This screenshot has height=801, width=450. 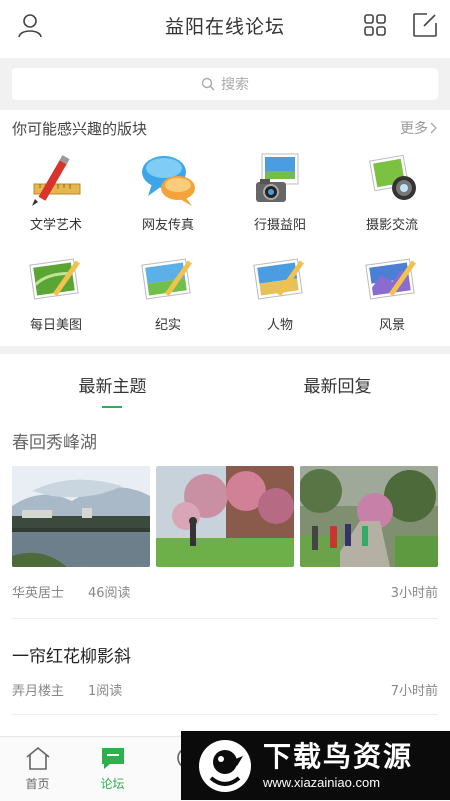 I want to click on tab-label: 论坛, so click(x=112, y=784).